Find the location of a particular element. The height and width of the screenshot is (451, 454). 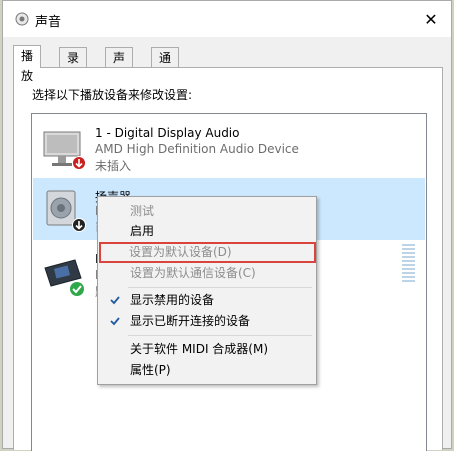

menu-item-label: 显示禁用的设备 is located at coordinates (172, 300).